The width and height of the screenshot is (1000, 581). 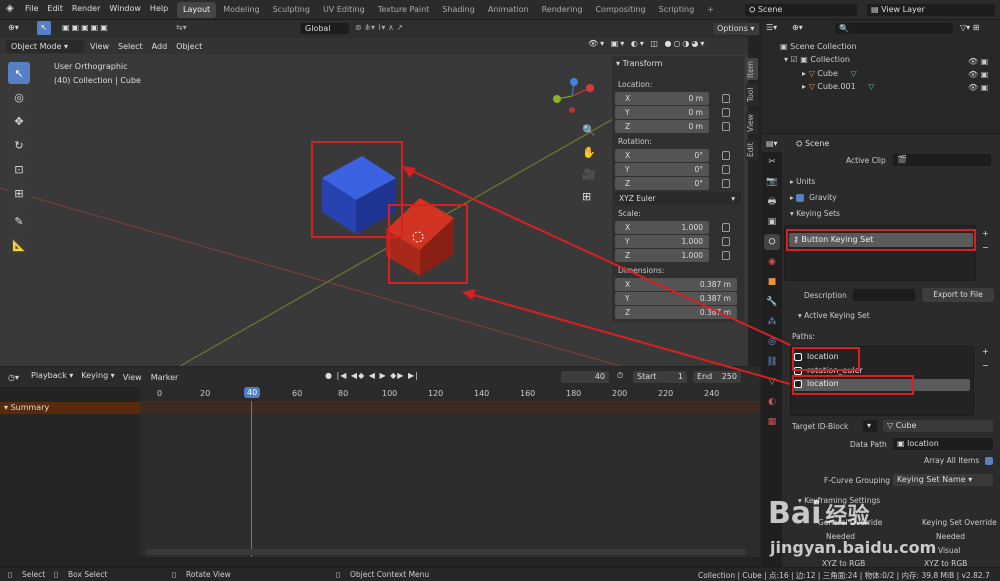 I want to click on tab-animation: Animation, so click(x=508, y=10).